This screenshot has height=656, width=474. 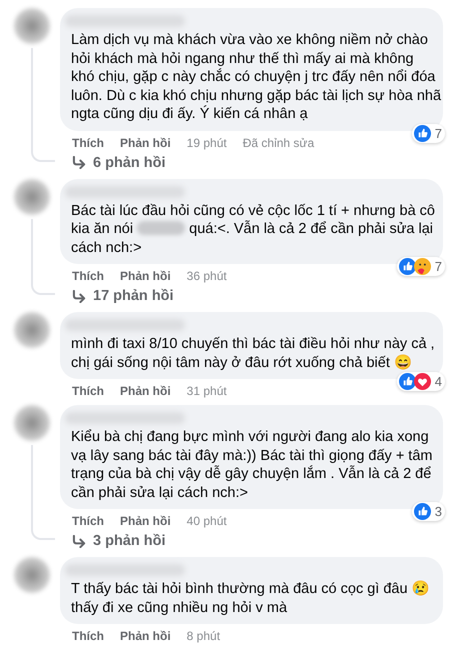 What do you see at coordinates (206, 391) in the screenshot?
I see `timestamp: 31 phút` at bounding box center [206, 391].